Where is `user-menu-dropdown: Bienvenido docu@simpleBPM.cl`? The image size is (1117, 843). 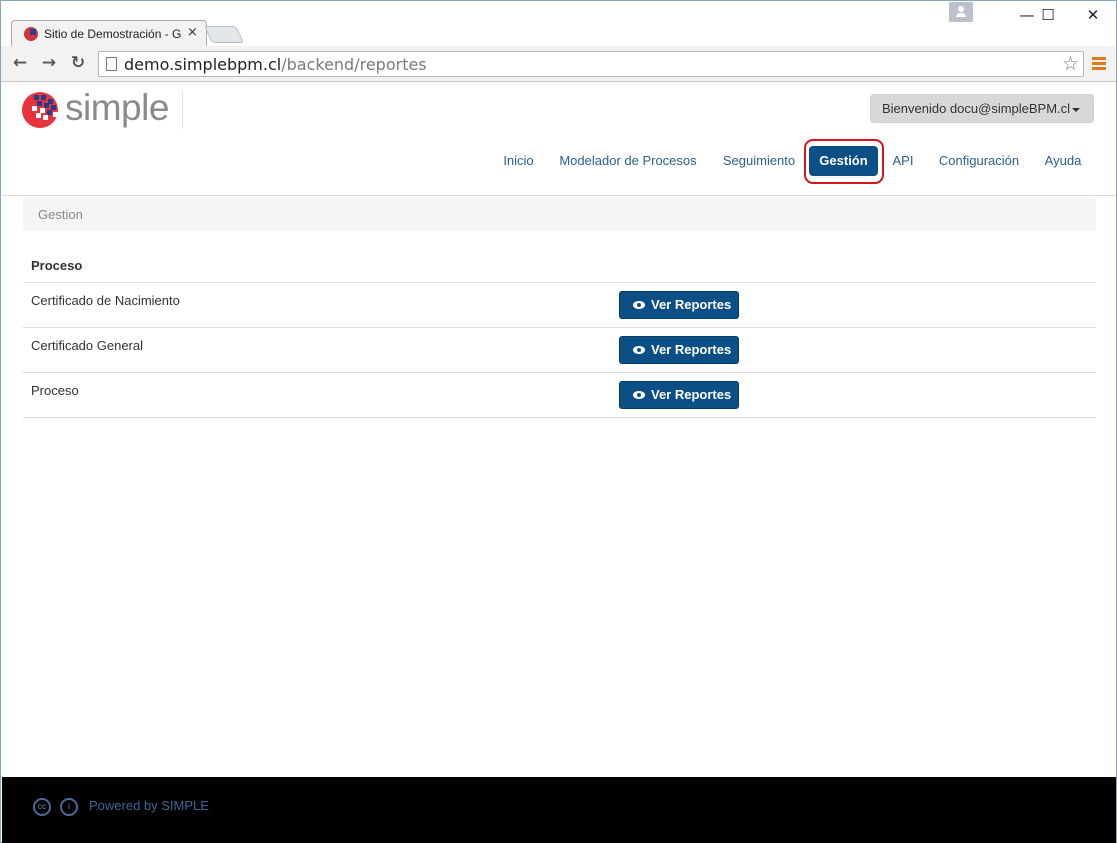
user-menu-dropdown: Bienvenido docu@simpleBPM.cl is located at coordinates (982, 108).